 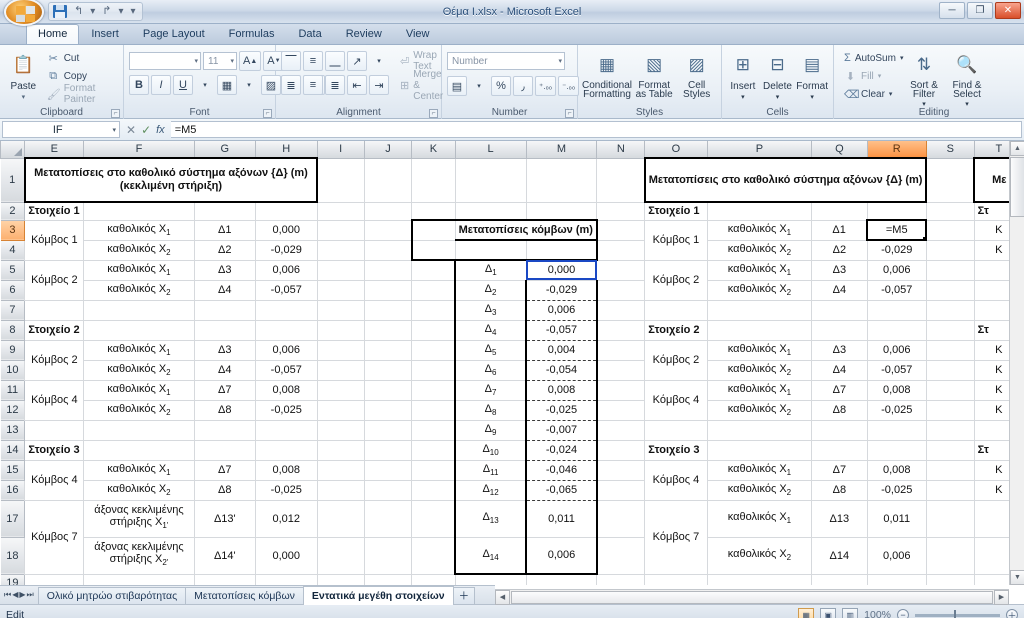 What do you see at coordinates (621, 180) in the screenshot?
I see `cell-N1` at bounding box center [621, 180].